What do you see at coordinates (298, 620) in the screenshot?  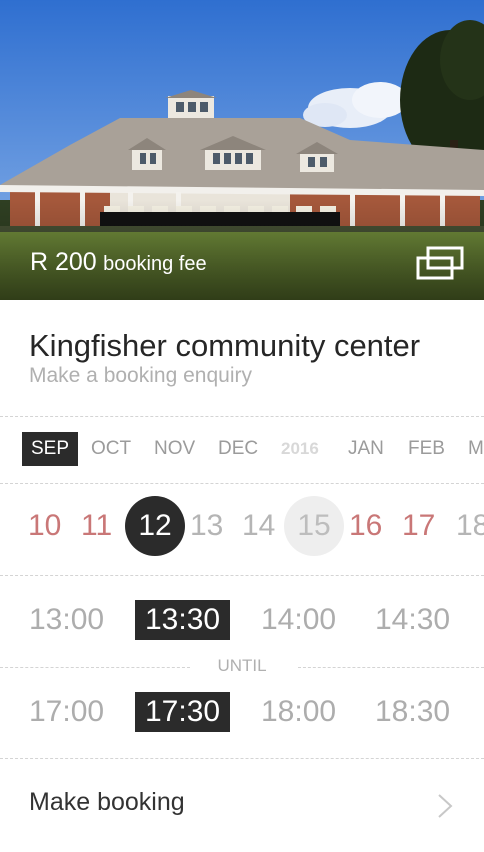 I see `start-time-1400: 14:00` at bounding box center [298, 620].